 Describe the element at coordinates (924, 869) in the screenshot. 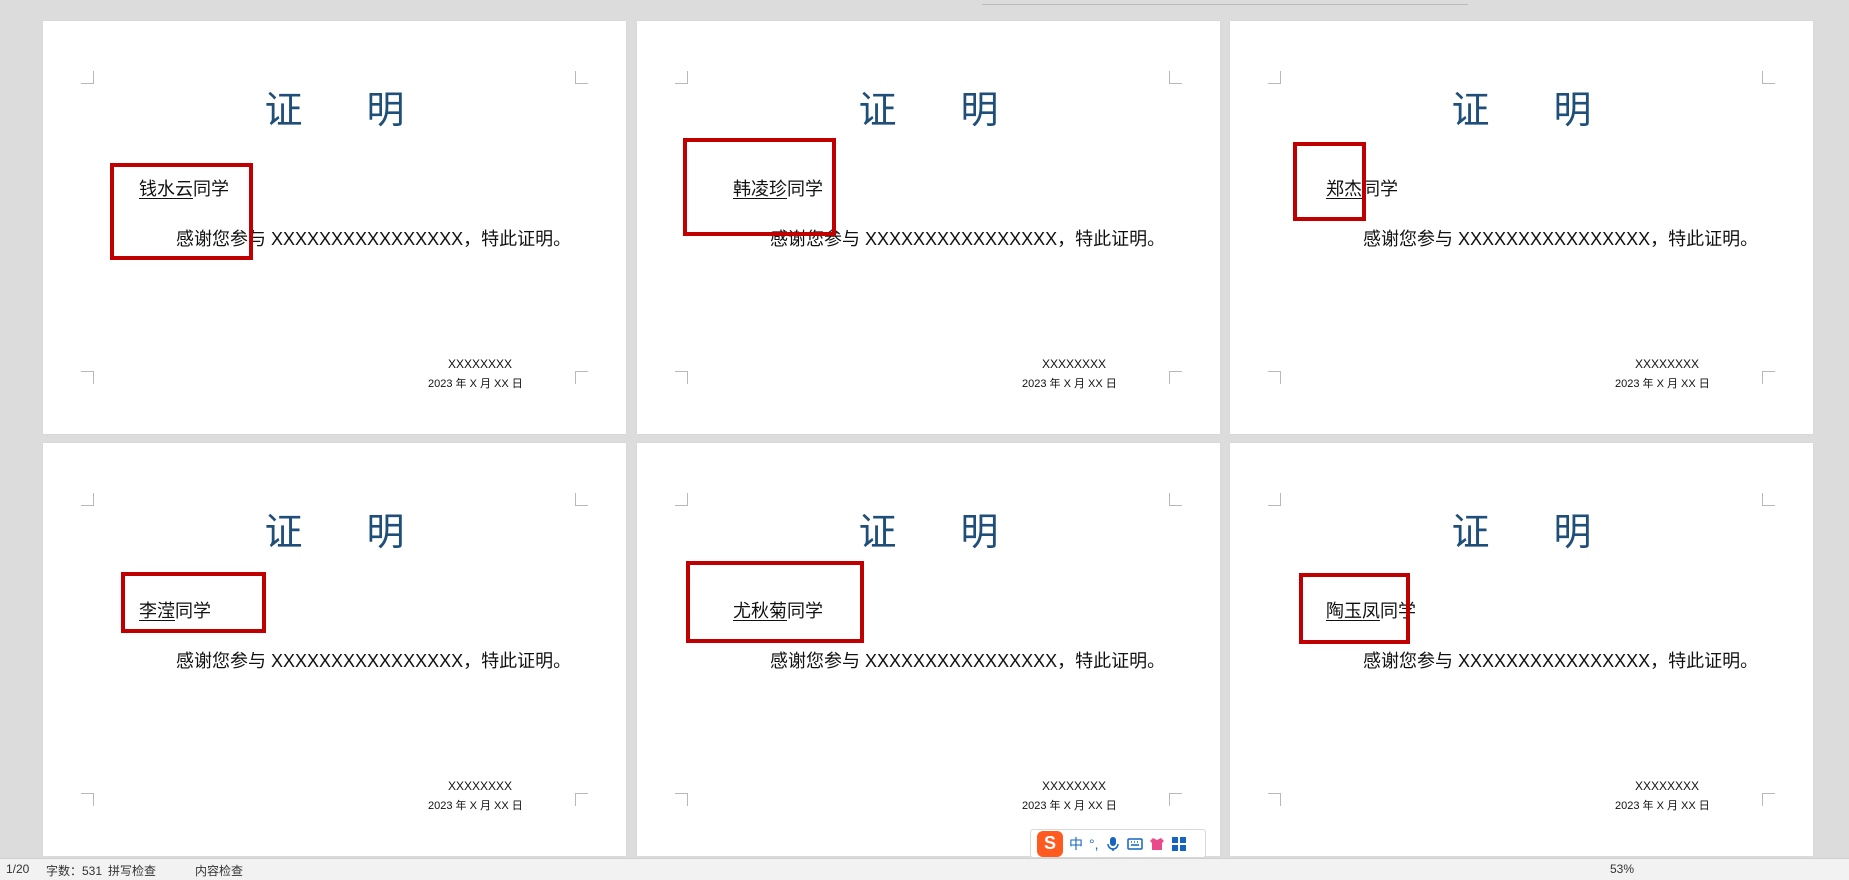

I see `status-bar: 1/20 字数：531 拼写检查 内容检查 53%` at that location.